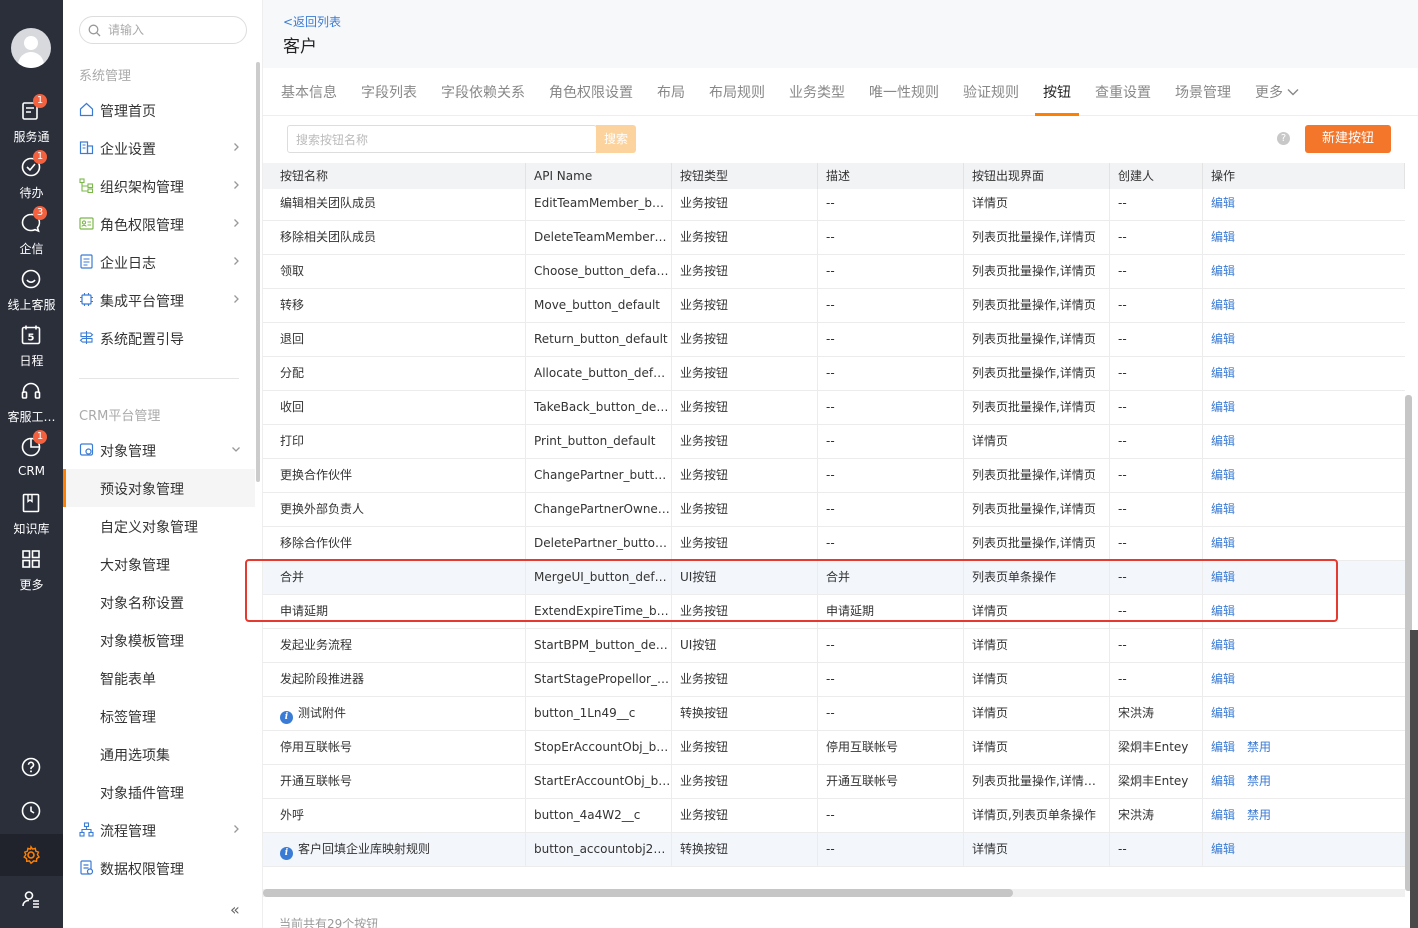 The width and height of the screenshot is (1418, 928). I want to click on sidebar-subitem: 对象插件管理, so click(159, 792).